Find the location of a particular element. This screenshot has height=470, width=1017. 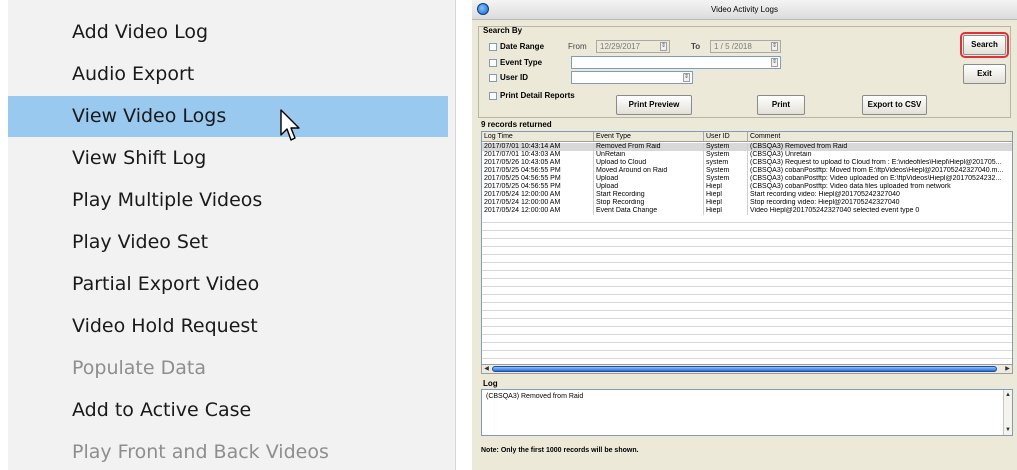

table-cell: Moved Around on Raid is located at coordinates (649, 171).